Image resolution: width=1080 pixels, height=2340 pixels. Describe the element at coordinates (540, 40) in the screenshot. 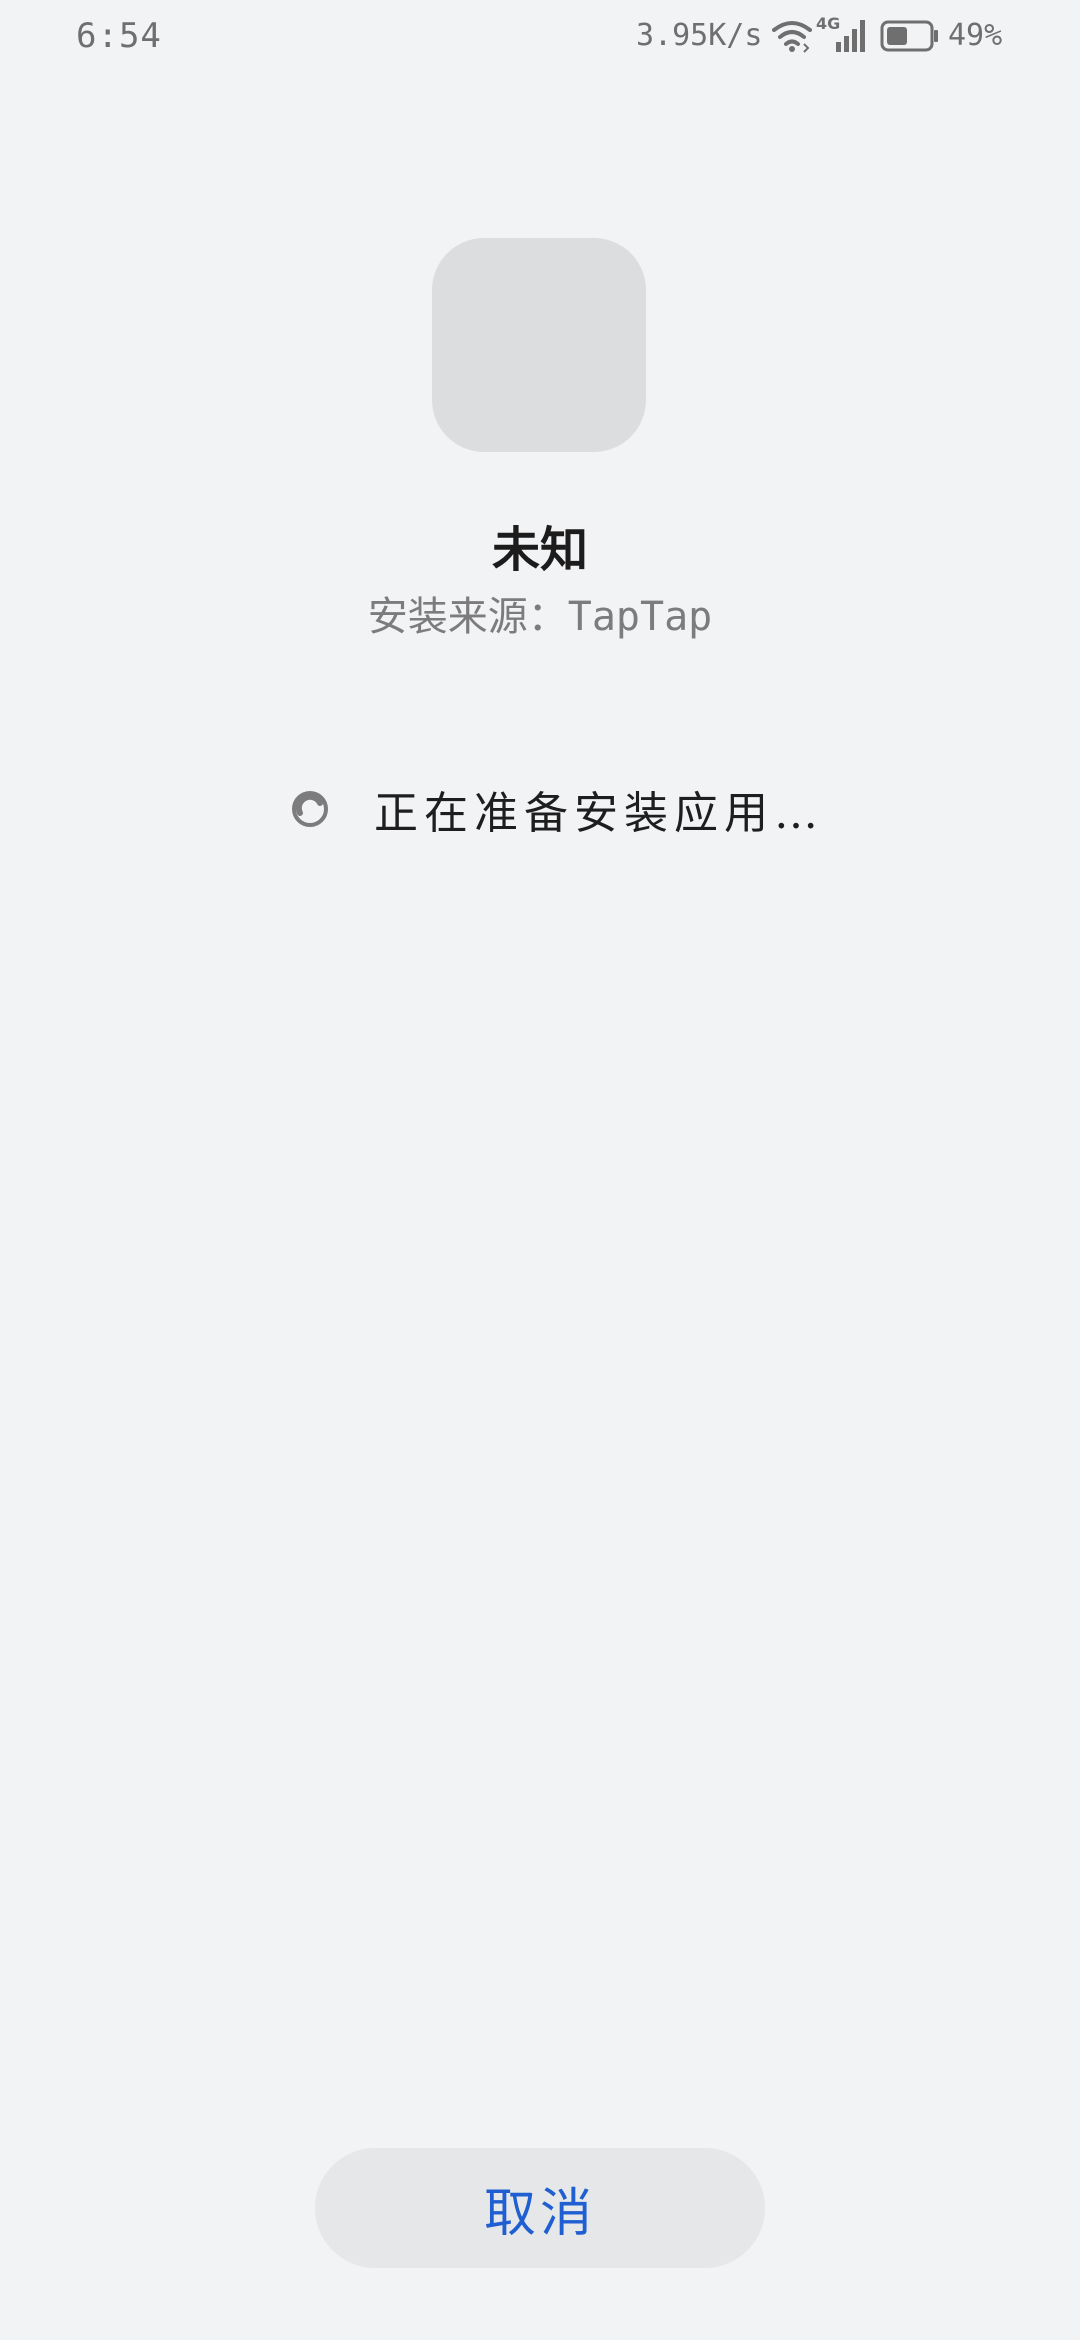

I see `status-bar: 6:54 3.95K/s 4G 49%` at that location.